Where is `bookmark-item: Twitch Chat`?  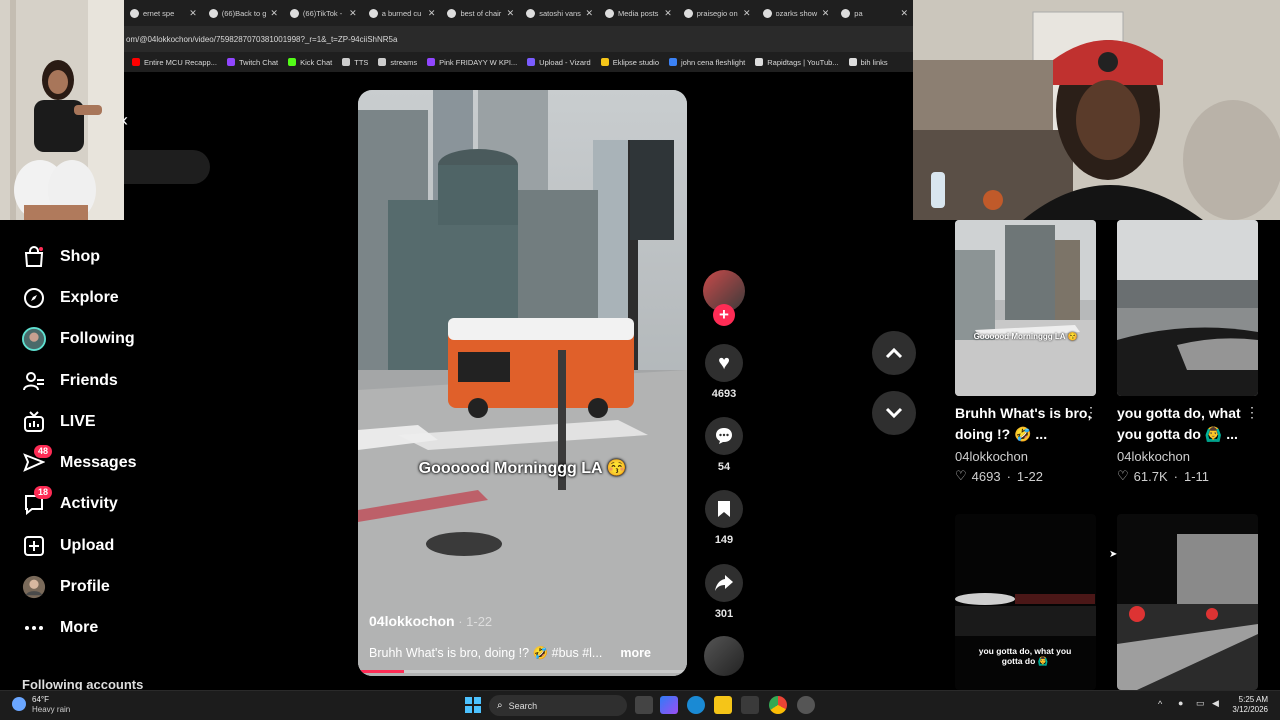 bookmark-item: Twitch Chat is located at coordinates (252, 62).